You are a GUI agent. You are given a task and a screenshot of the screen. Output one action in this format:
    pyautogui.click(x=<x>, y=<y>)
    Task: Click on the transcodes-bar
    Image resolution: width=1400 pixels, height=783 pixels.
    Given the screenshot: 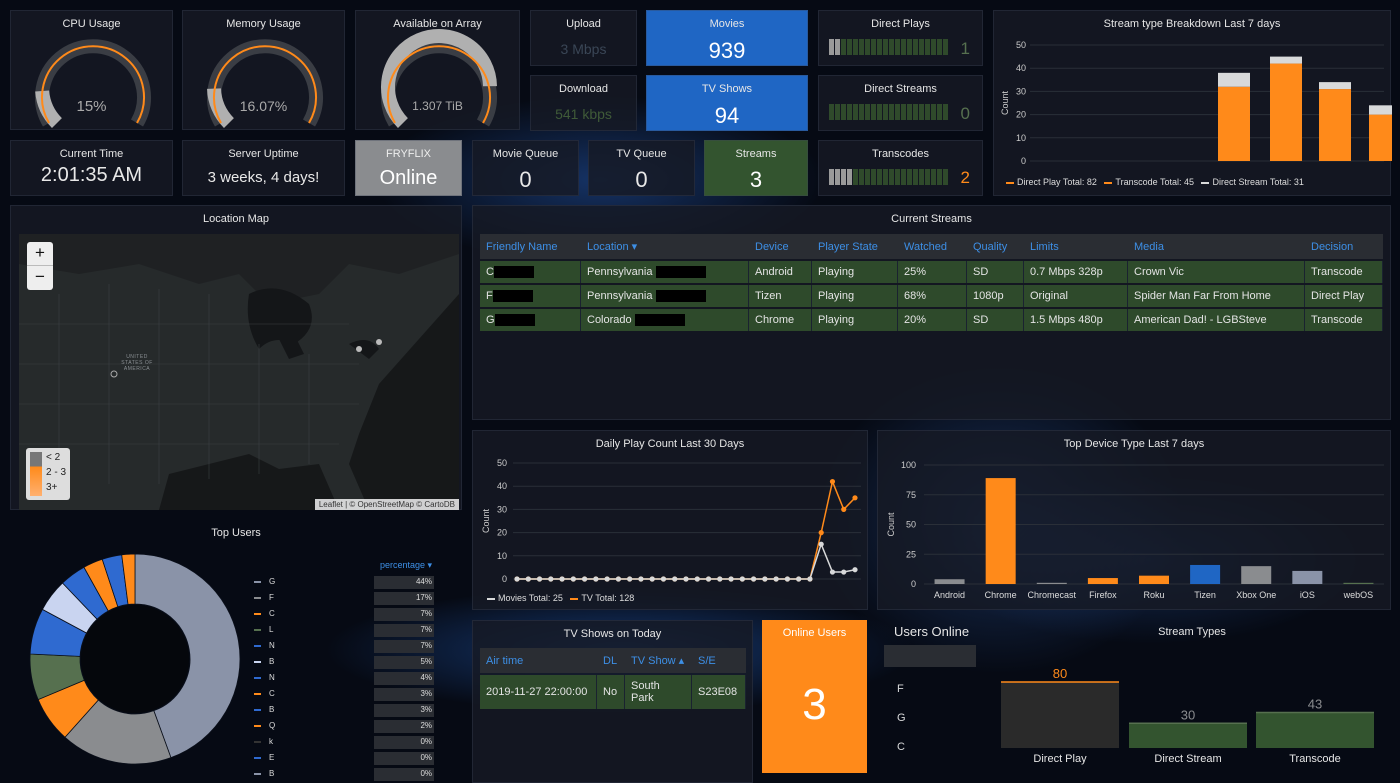 What is the action you would take?
    pyautogui.click(x=889, y=178)
    